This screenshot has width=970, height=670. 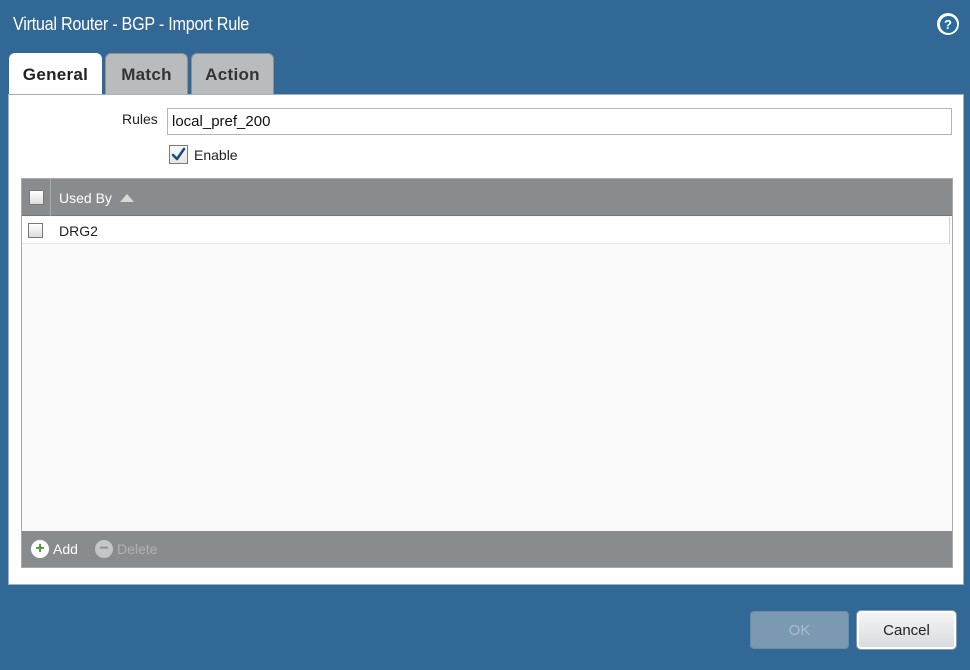 I want to click on enable-label: Enable, so click(x=216, y=154).